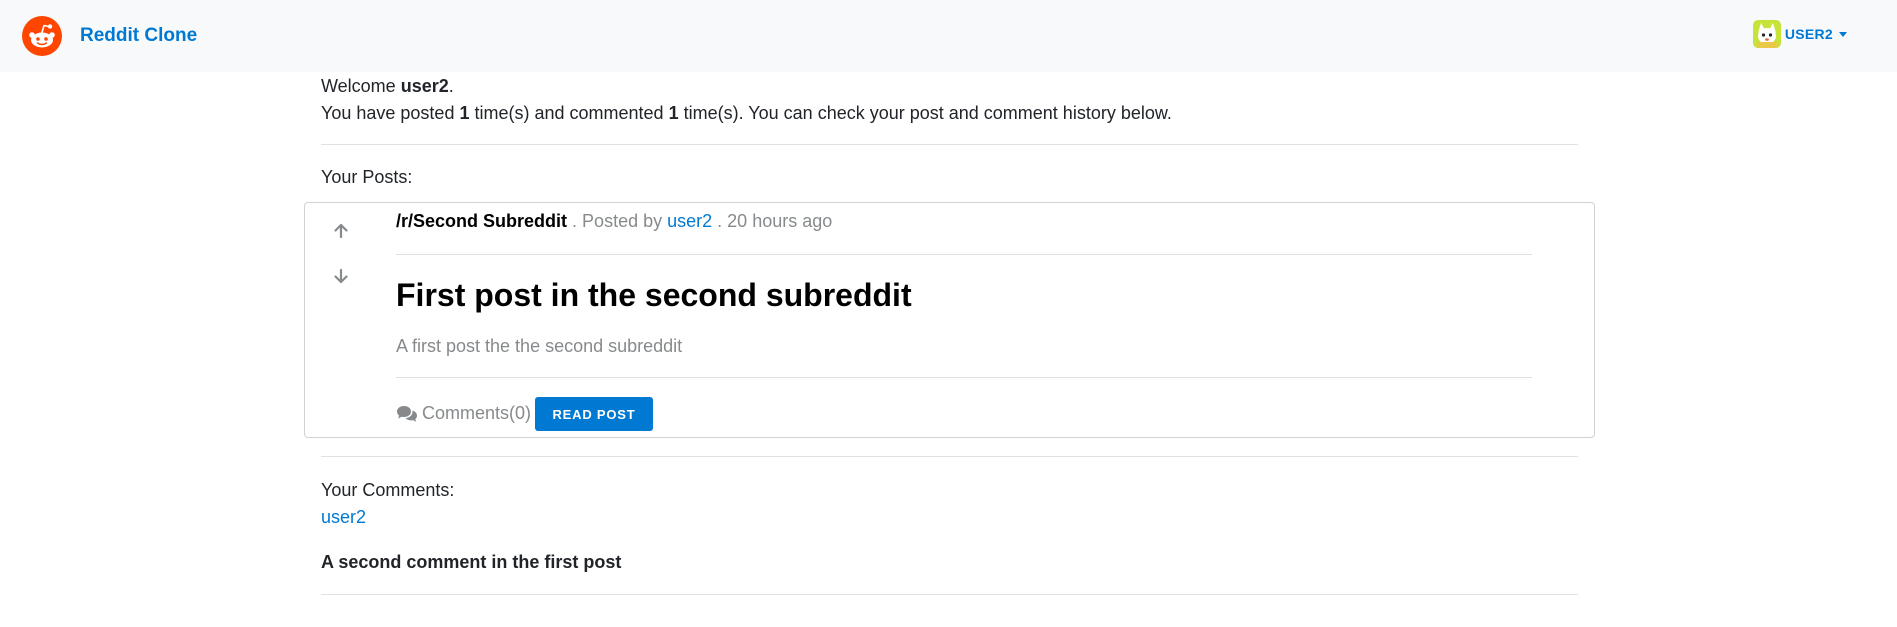 This screenshot has width=1897, height=627. I want to click on user-avatar-icon, so click(1766, 34).